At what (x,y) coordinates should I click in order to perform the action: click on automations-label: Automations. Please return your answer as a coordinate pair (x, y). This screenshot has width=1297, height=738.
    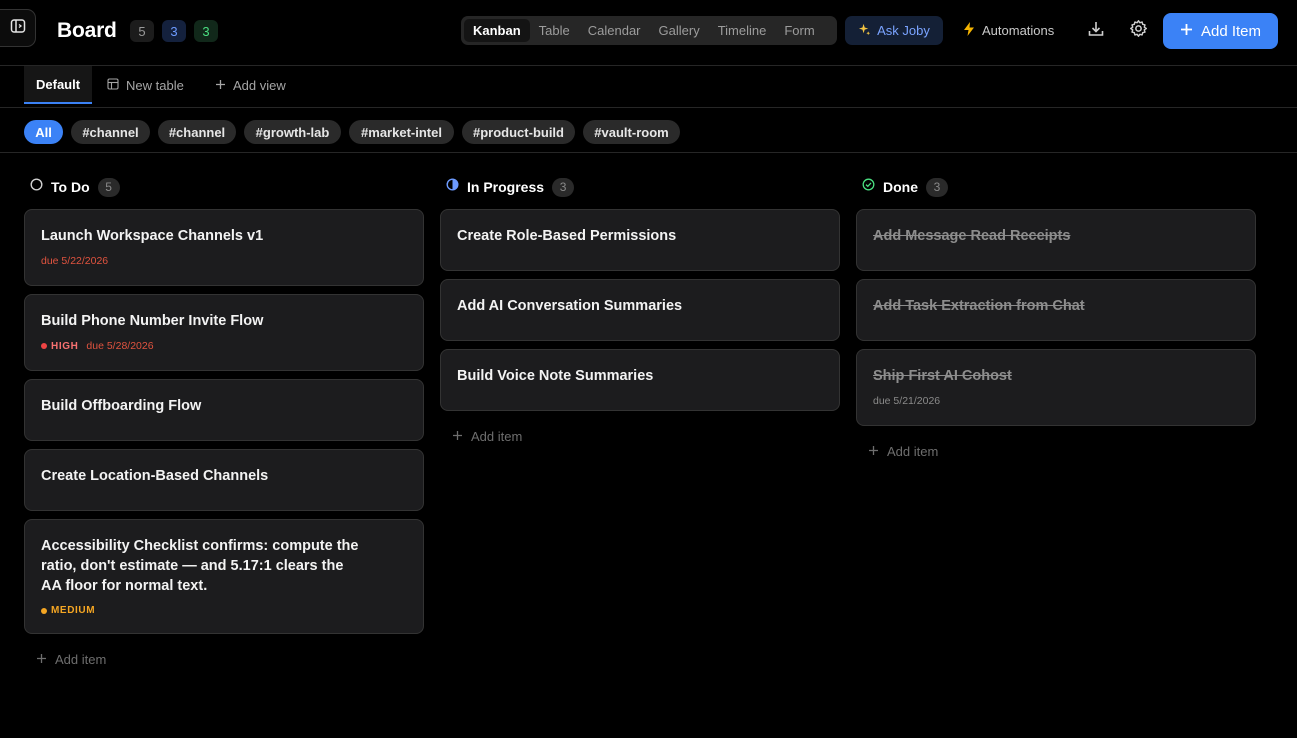
    Looking at the image, I should click on (1018, 30).